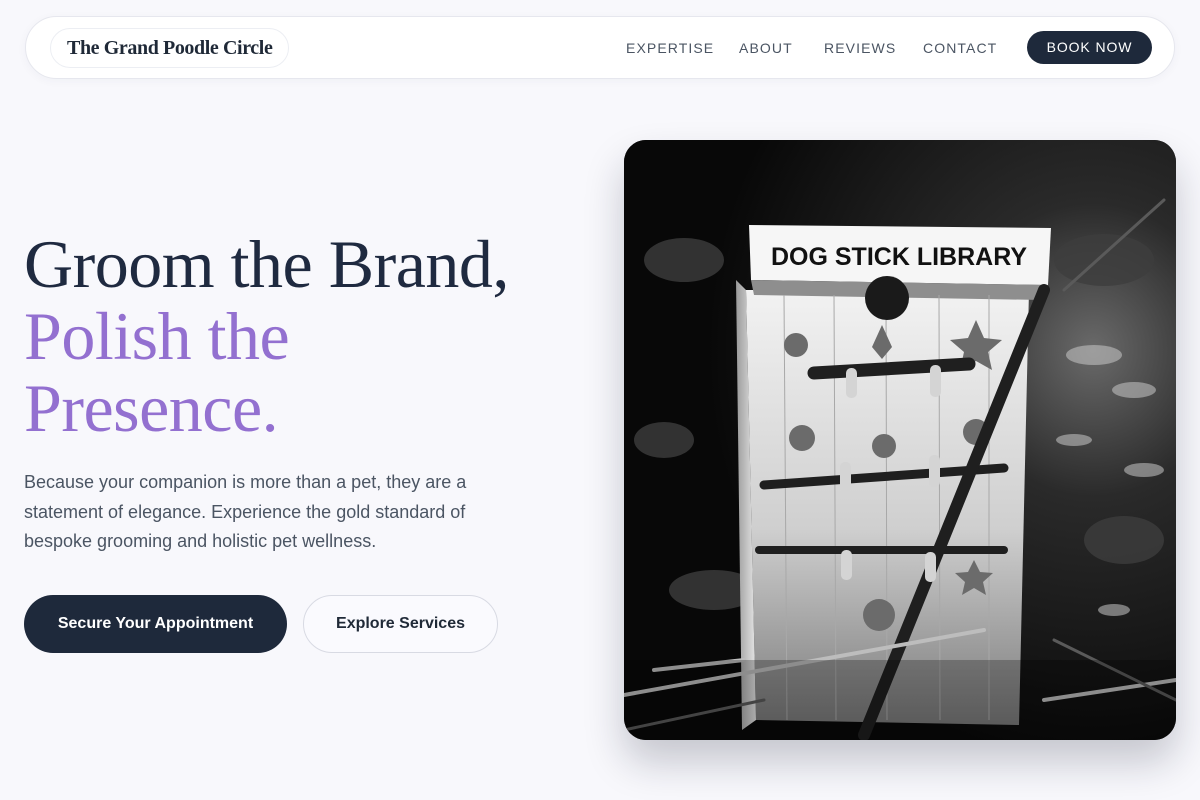  Describe the element at coordinates (899, 257) in the screenshot. I see `library-sign-text: DOG STICK LIBRARY` at that location.